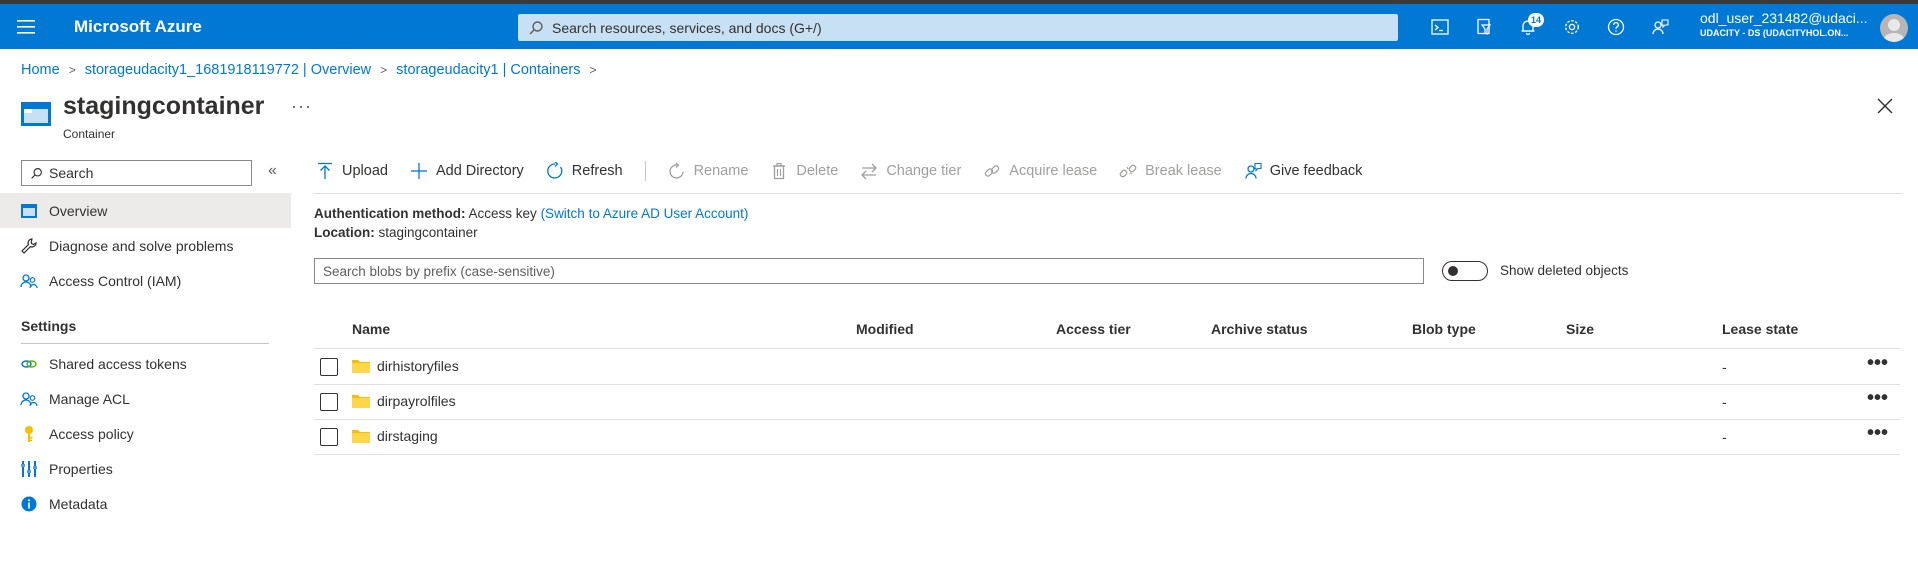 The image size is (1918, 565). What do you see at coordinates (89, 134) in the screenshot?
I see `page-subtitle: Container` at bounding box center [89, 134].